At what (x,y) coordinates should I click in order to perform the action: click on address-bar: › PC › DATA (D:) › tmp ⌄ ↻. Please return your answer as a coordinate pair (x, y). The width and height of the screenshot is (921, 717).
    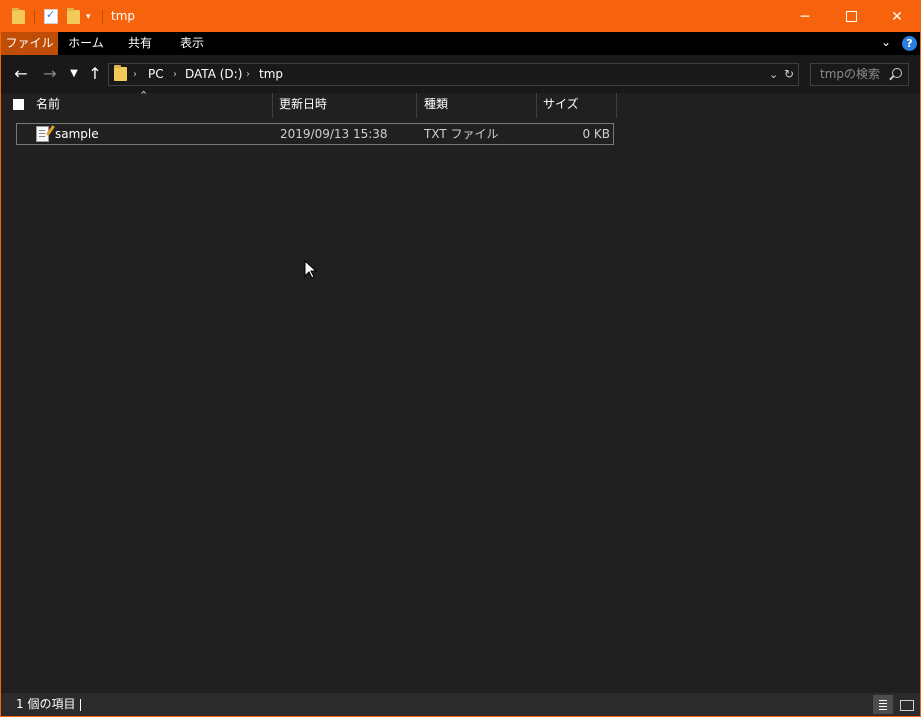
    Looking at the image, I should click on (453, 74).